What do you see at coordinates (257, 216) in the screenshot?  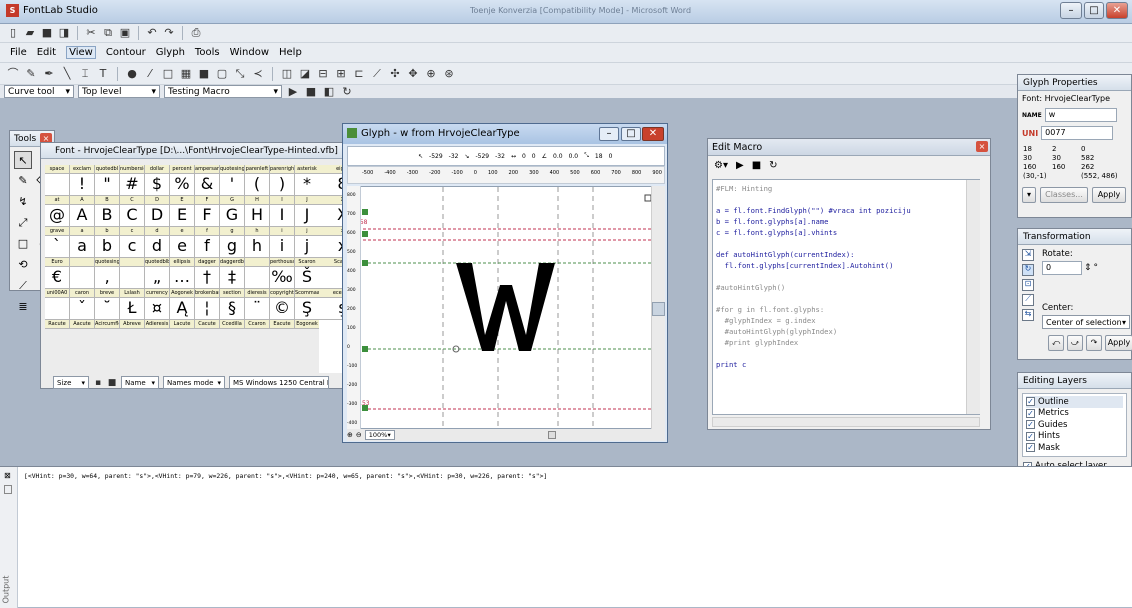 I see `glyph-cell: H` at bounding box center [257, 216].